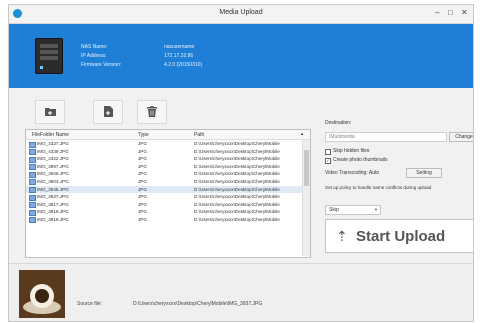 The height and width of the screenshot is (323, 485). I want to click on maximize-icon: □, so click(450, 12).